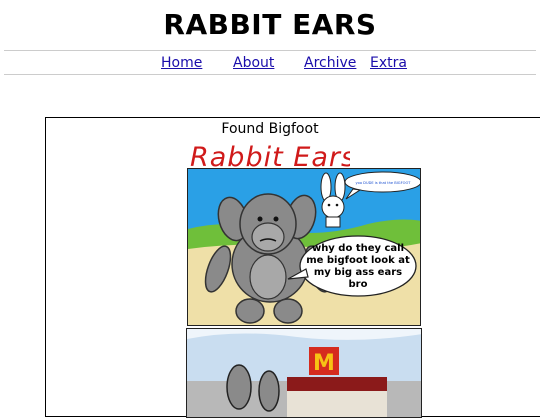  What do you see at coordinates (270, 50) in the screenshot?
I see `header-divider-top` at bounding box center [270, 50].